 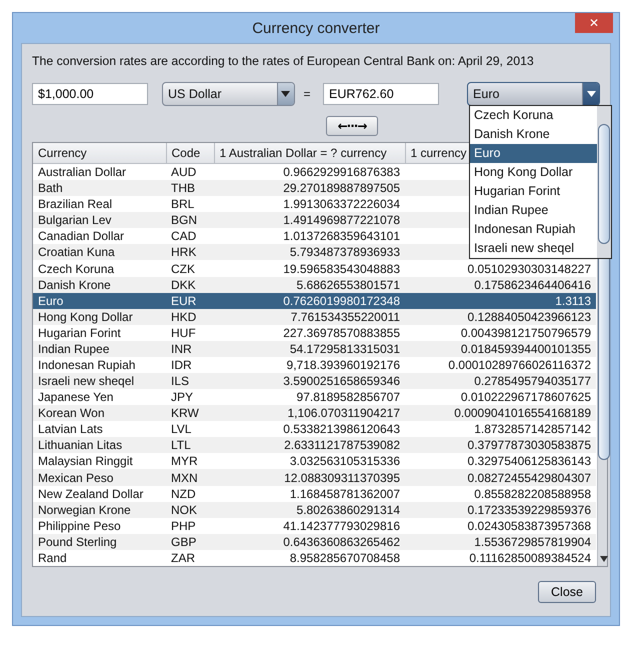 I want to click on table-cell: Japanese Yen, so click(x=99, y=397).